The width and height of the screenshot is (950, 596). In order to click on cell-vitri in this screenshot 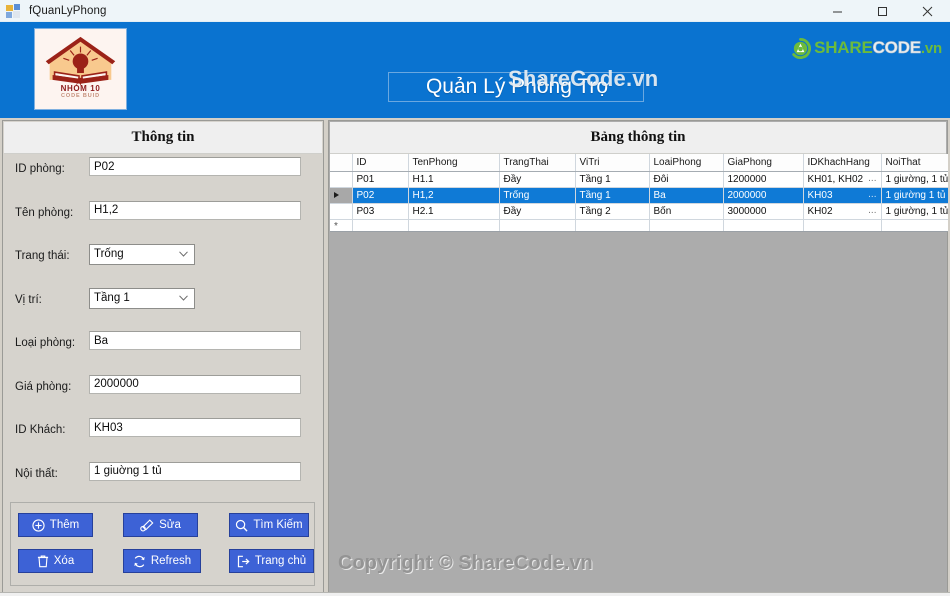, I will do `click(612, 225)`.